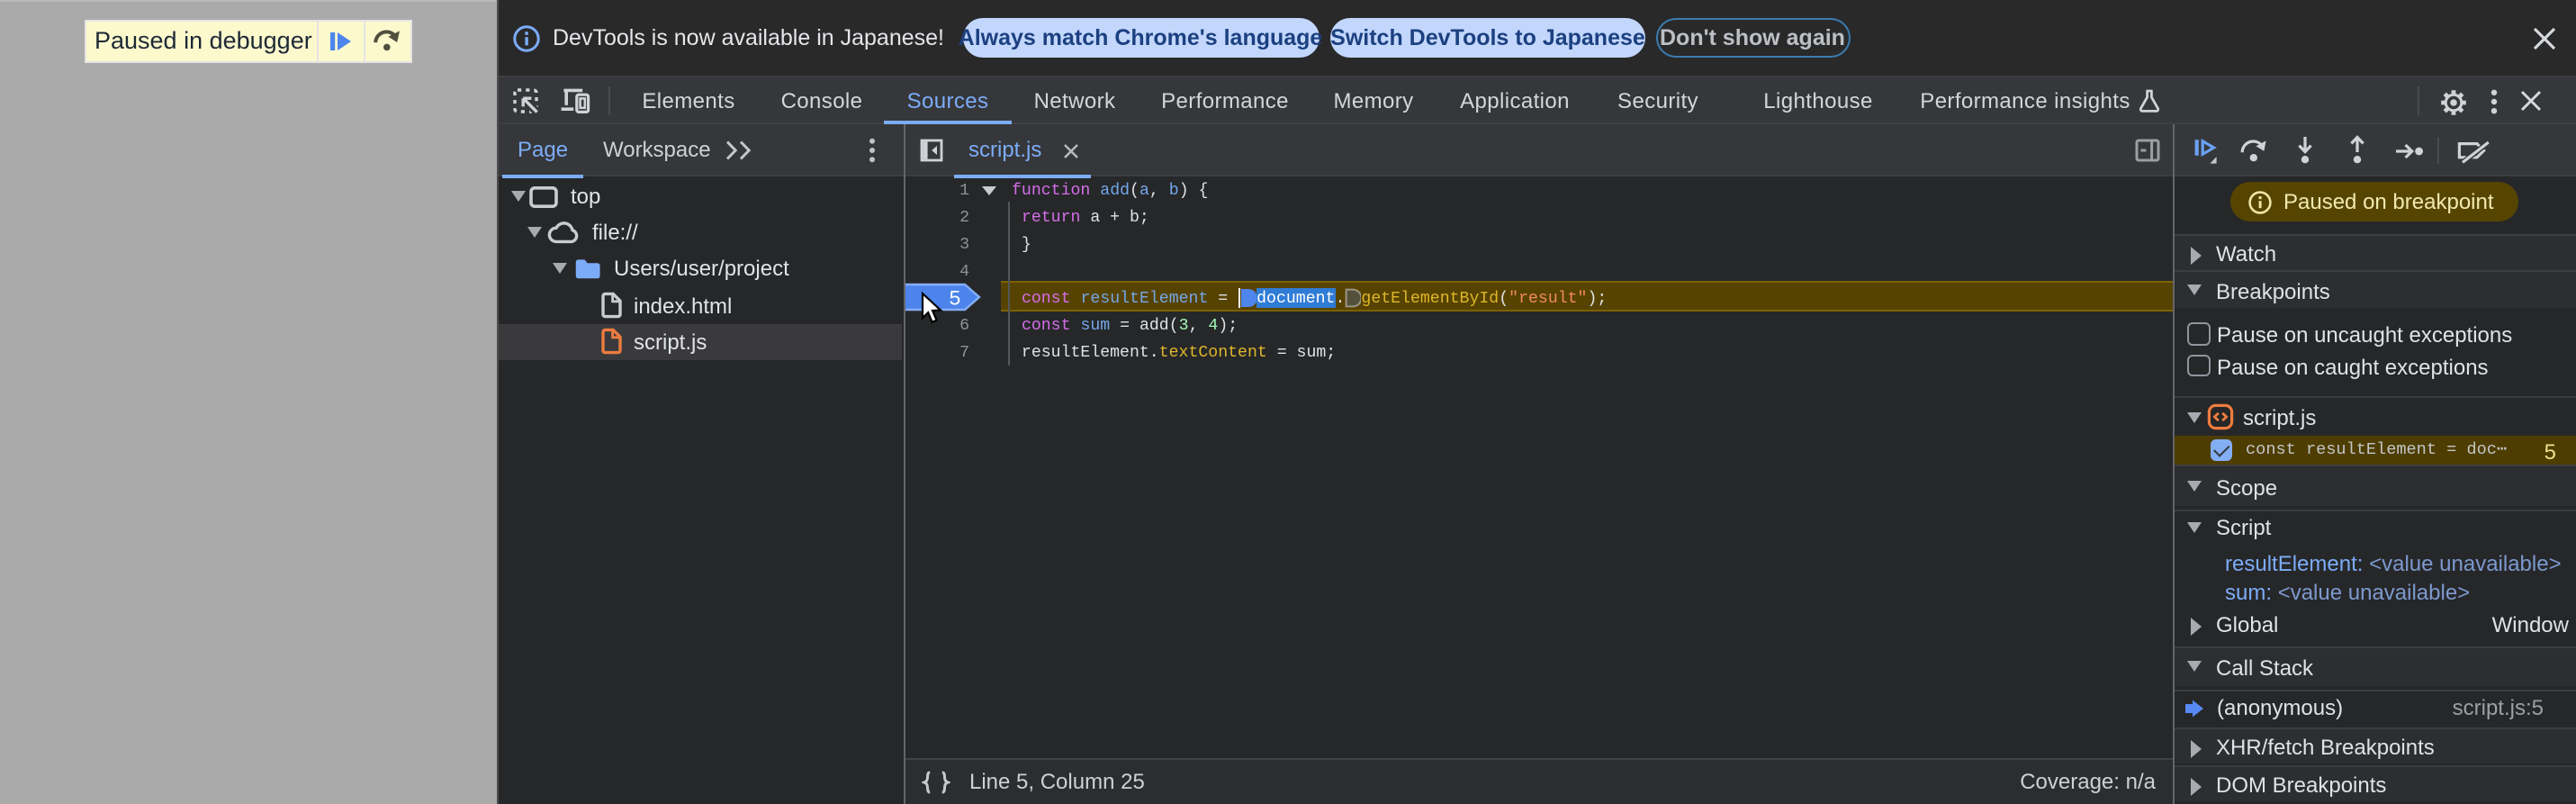 The height and width of the screenshot is (804, 2576). I want to click on svg-text: 5, so click(955, 298).